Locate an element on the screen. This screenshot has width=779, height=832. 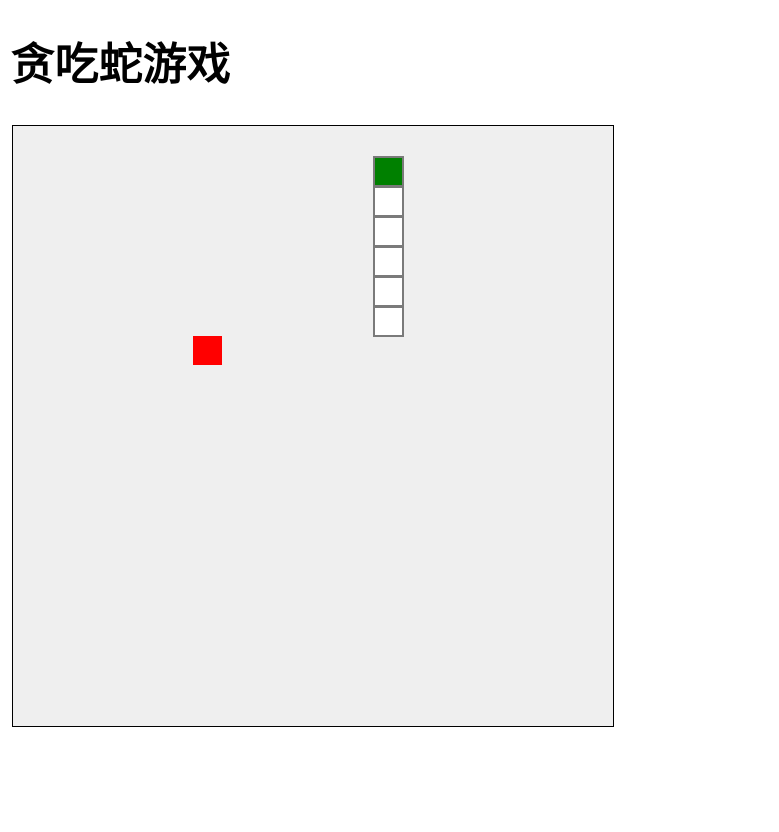
snake-head is located at coordinates (388, 171).